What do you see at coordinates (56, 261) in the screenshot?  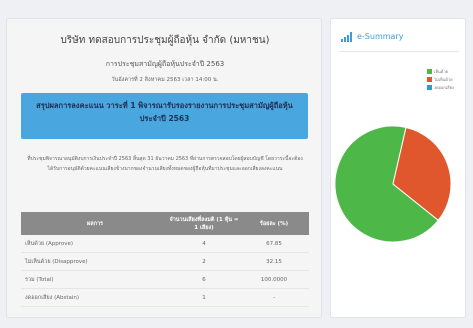 I see `row-label: ไม่เห็นด้วย (Disapprove)` at bounding box center [56, 261].